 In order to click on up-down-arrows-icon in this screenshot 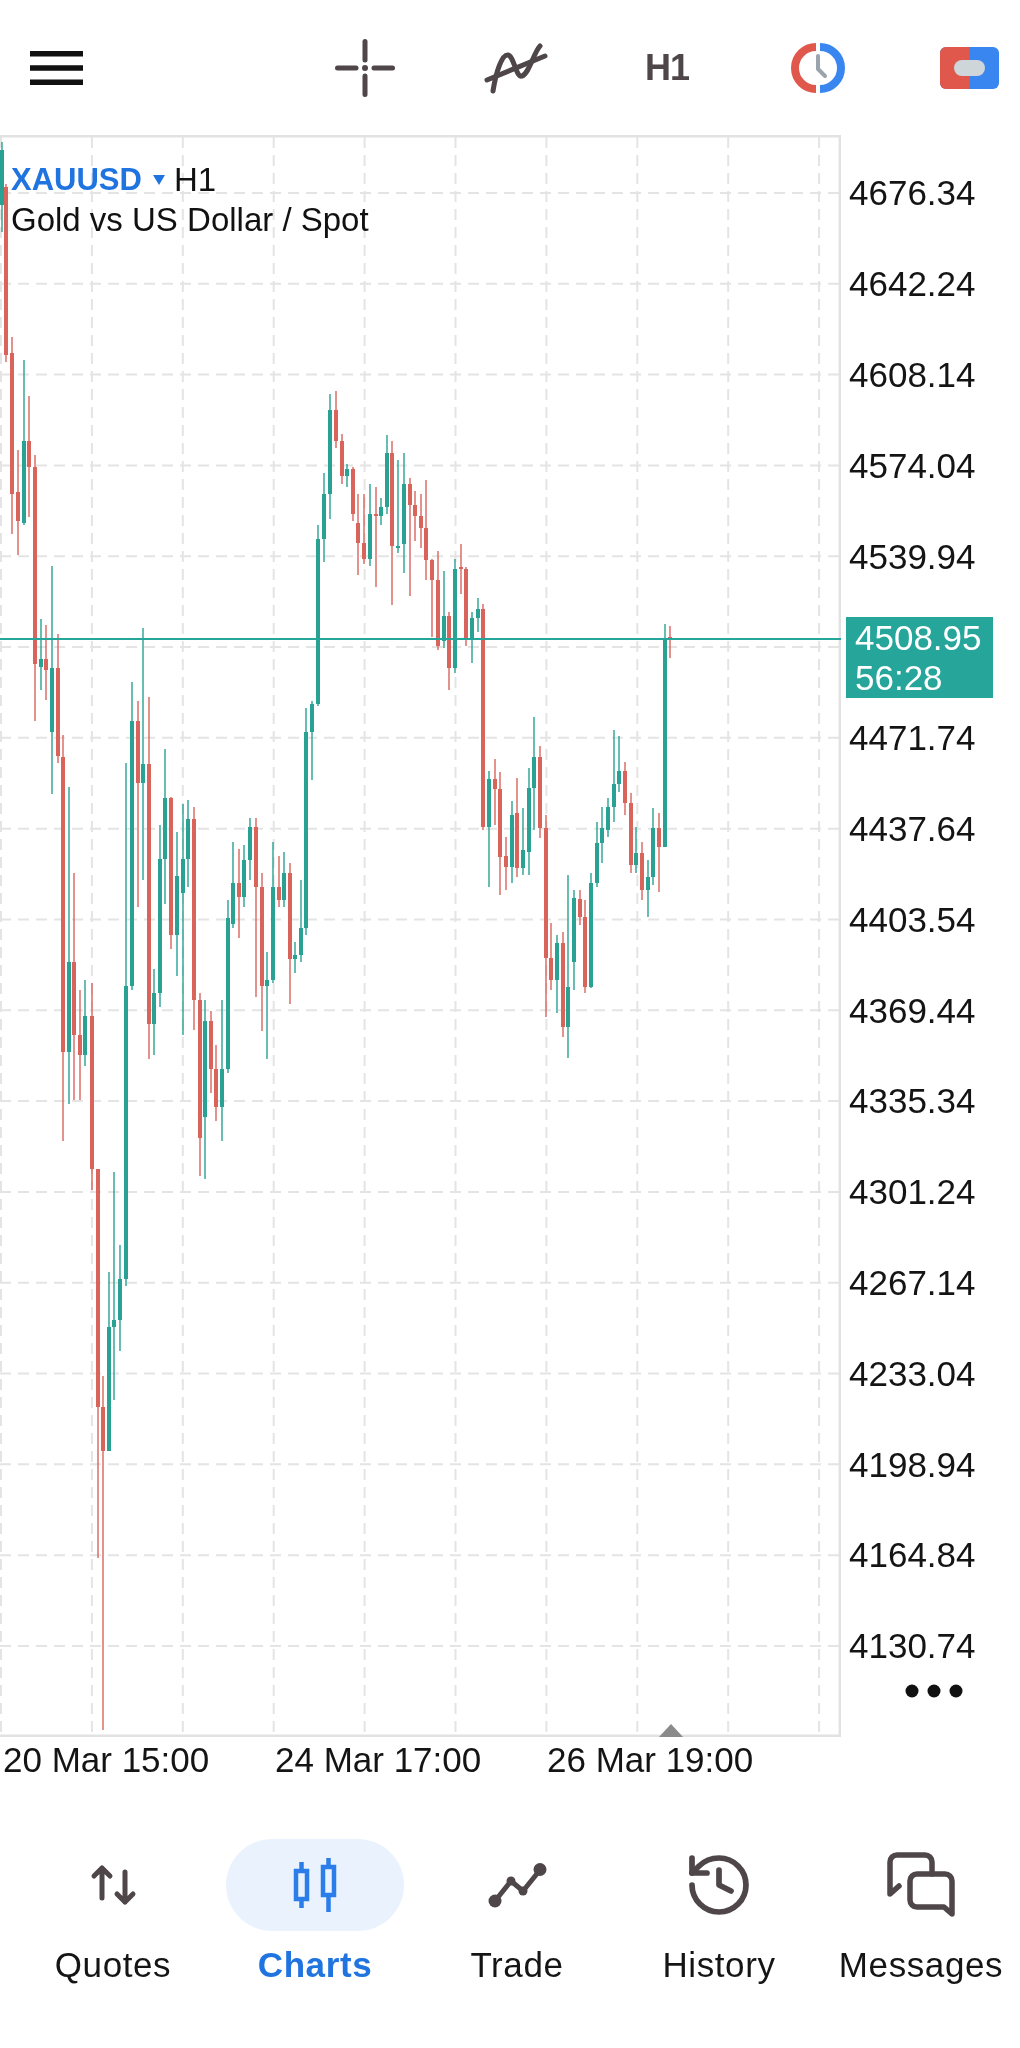, I will do `click(113, 1885)`.